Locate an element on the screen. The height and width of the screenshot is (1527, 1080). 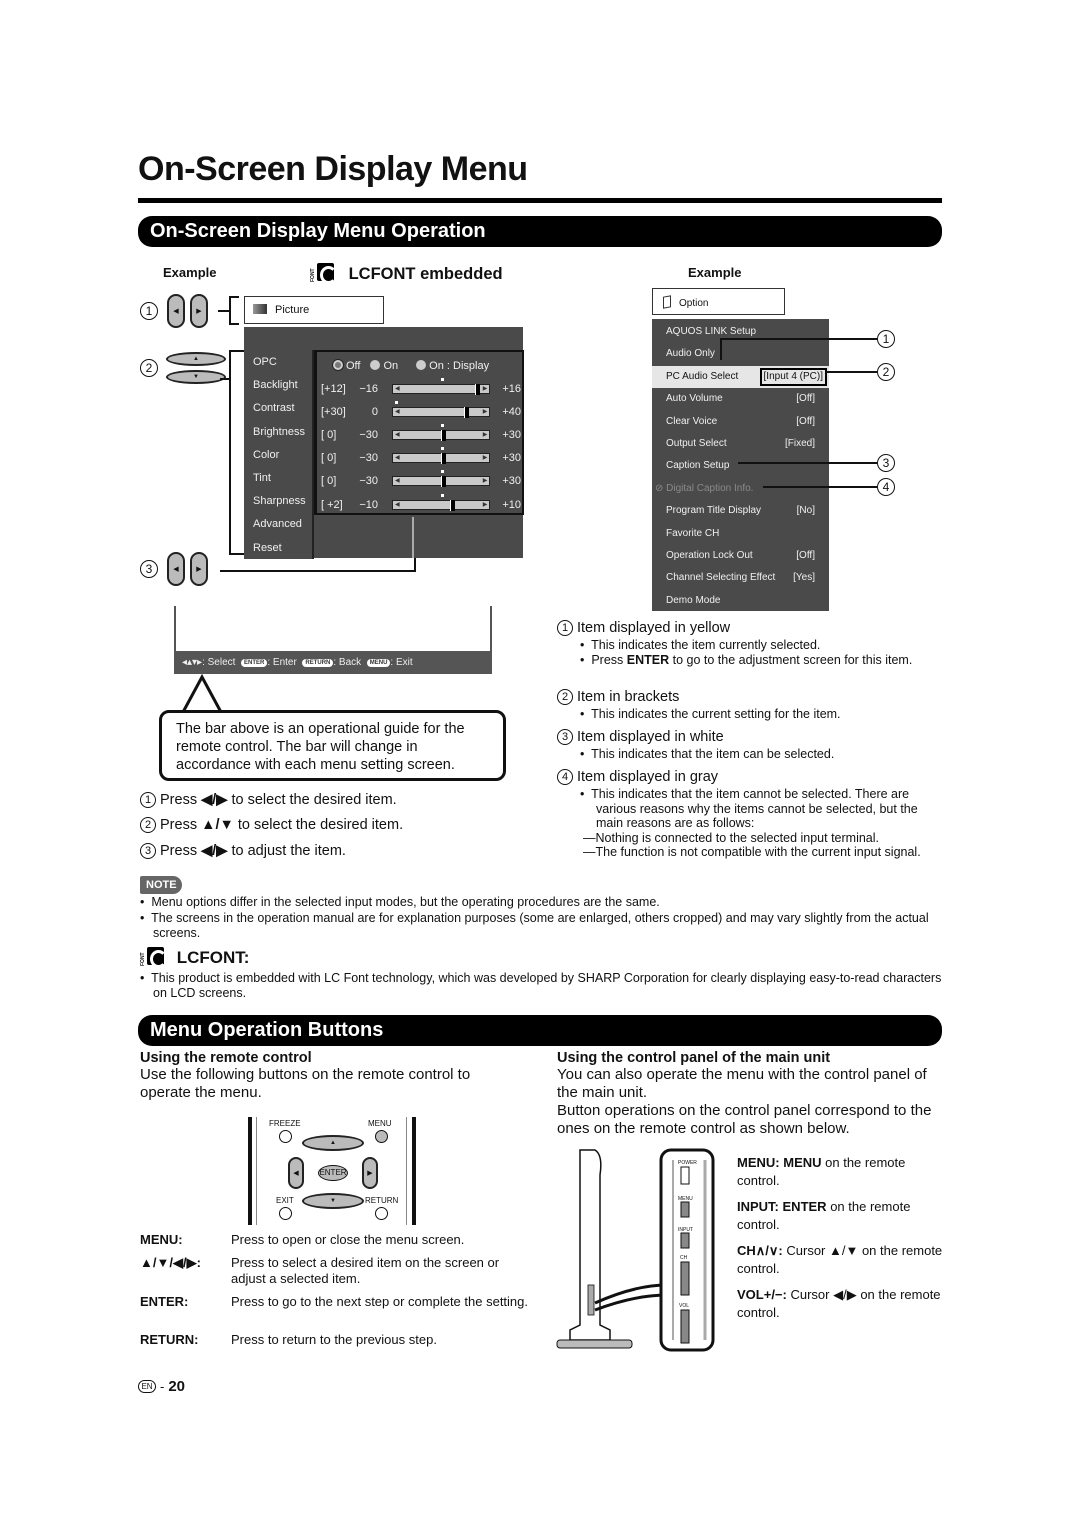
menu-item-tint: Tint is located at coordinates (278, 477).